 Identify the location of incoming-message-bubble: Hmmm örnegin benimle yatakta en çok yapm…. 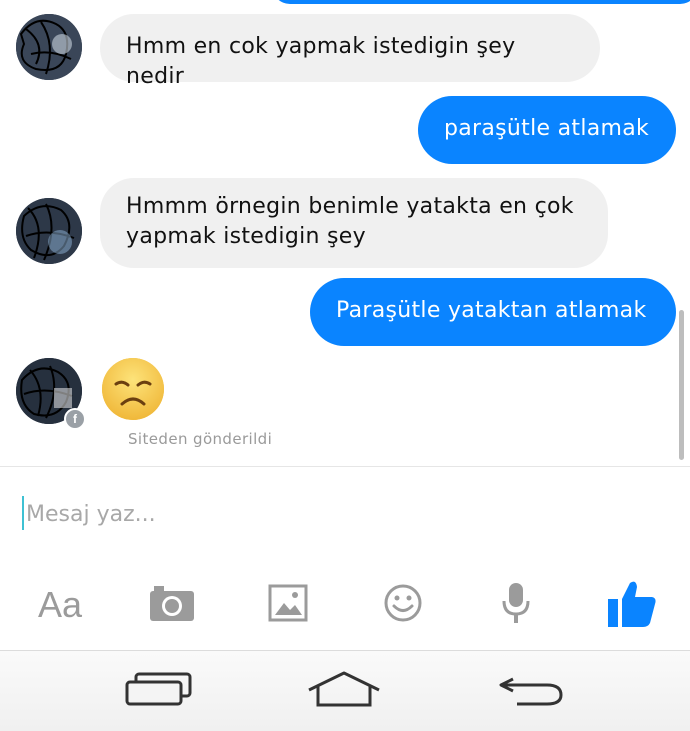
(354, 223).